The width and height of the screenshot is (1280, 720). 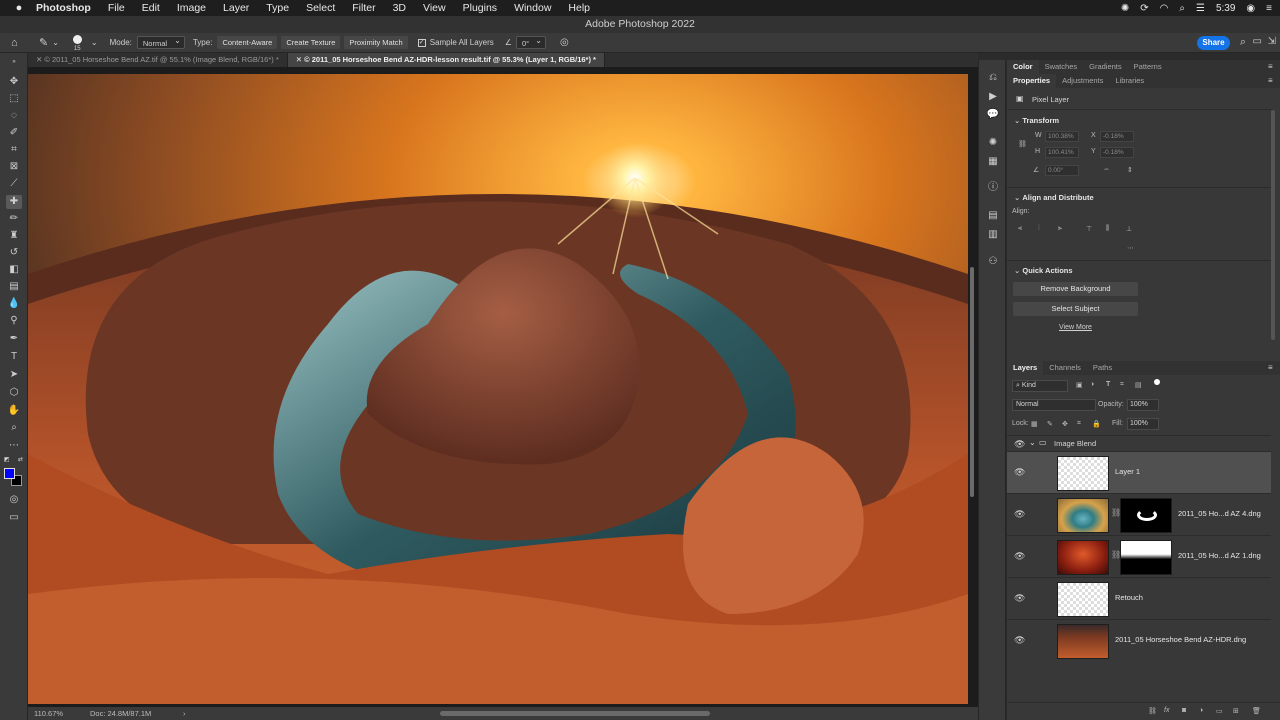 What do you see at coordinates (14, 446) in the screenshot?
I see `more-tools-icon: ⋯` at bounding box center [14, 446].